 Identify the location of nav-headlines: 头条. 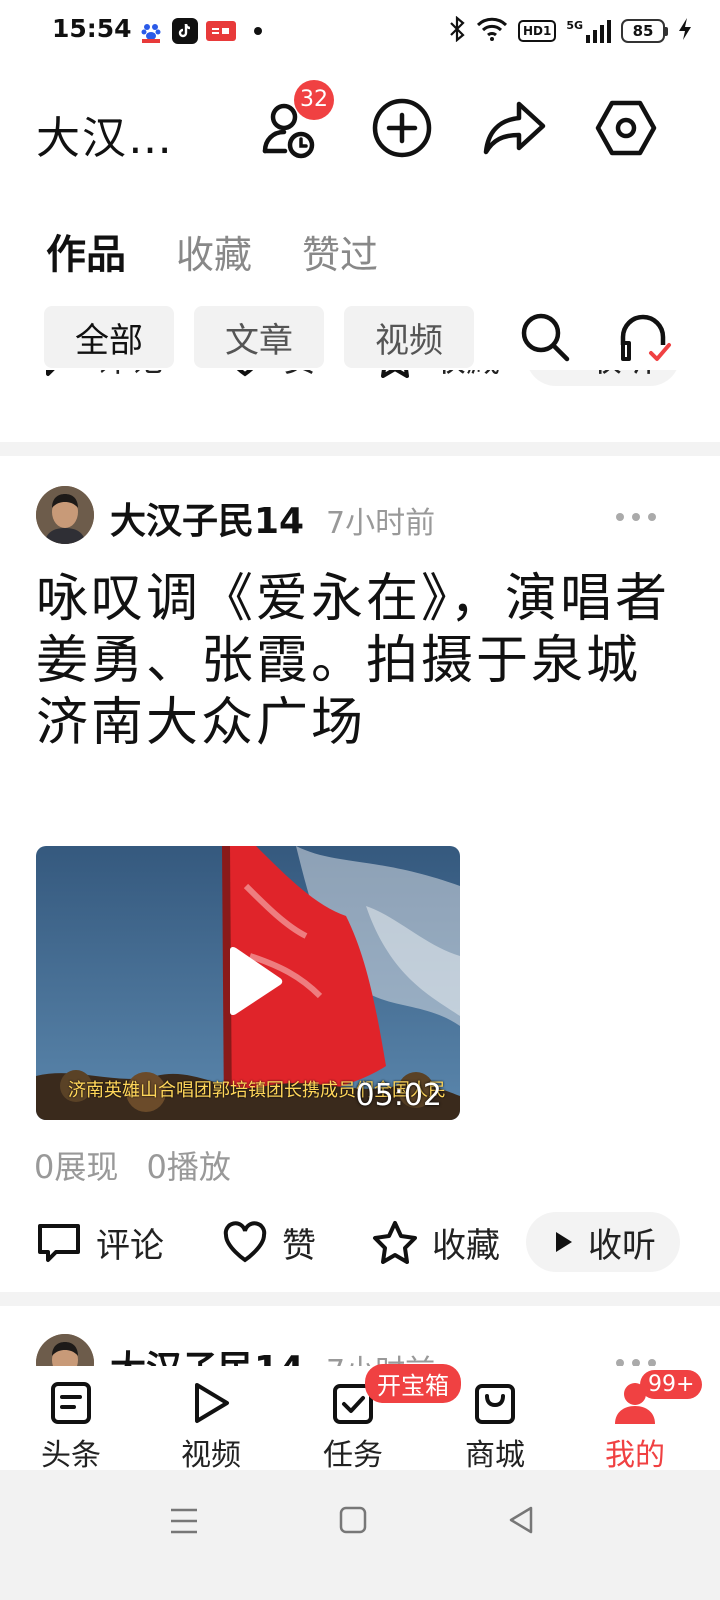
(71, 1420).